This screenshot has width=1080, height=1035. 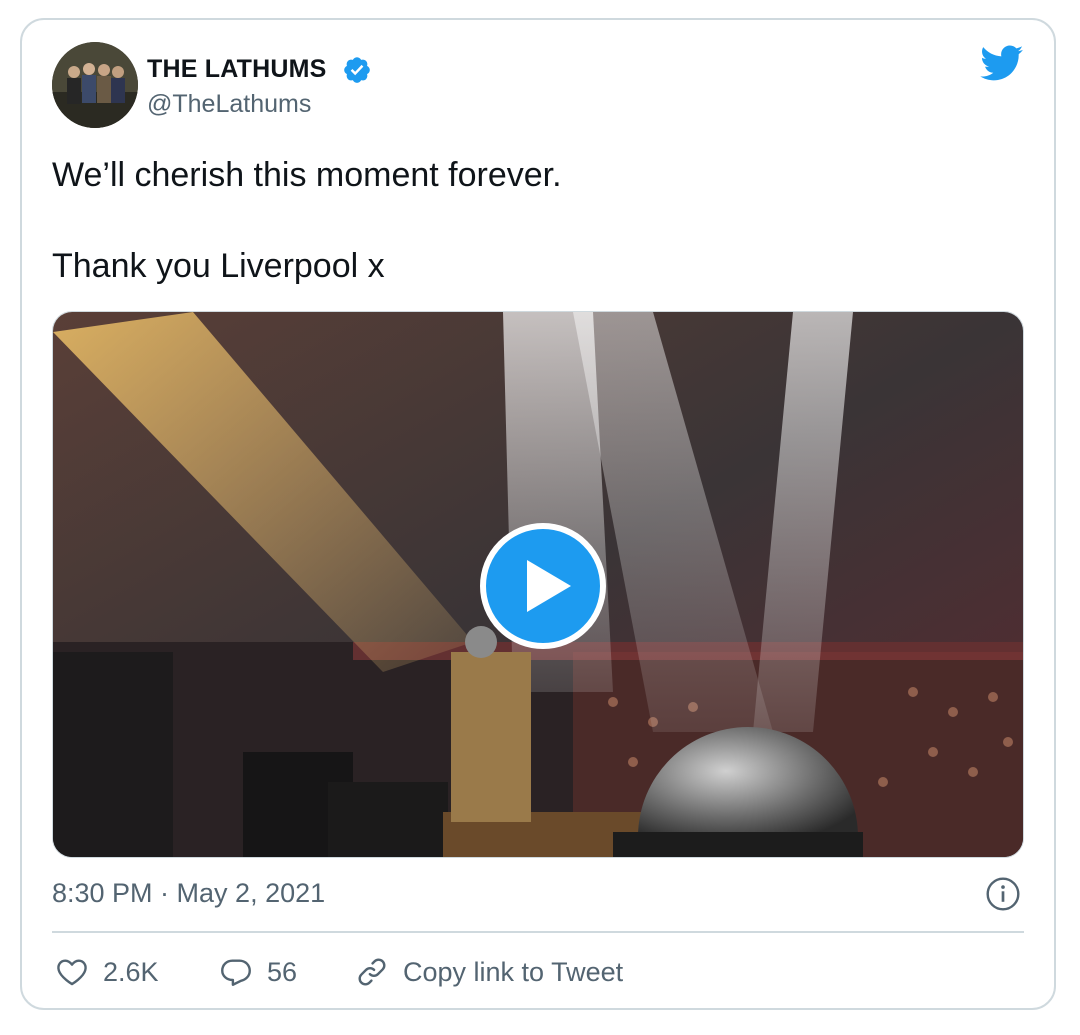 What do you see at coordinates (1003, 894) in the screenshot?
I see `info-icon` at bounding box center [1003, 894].